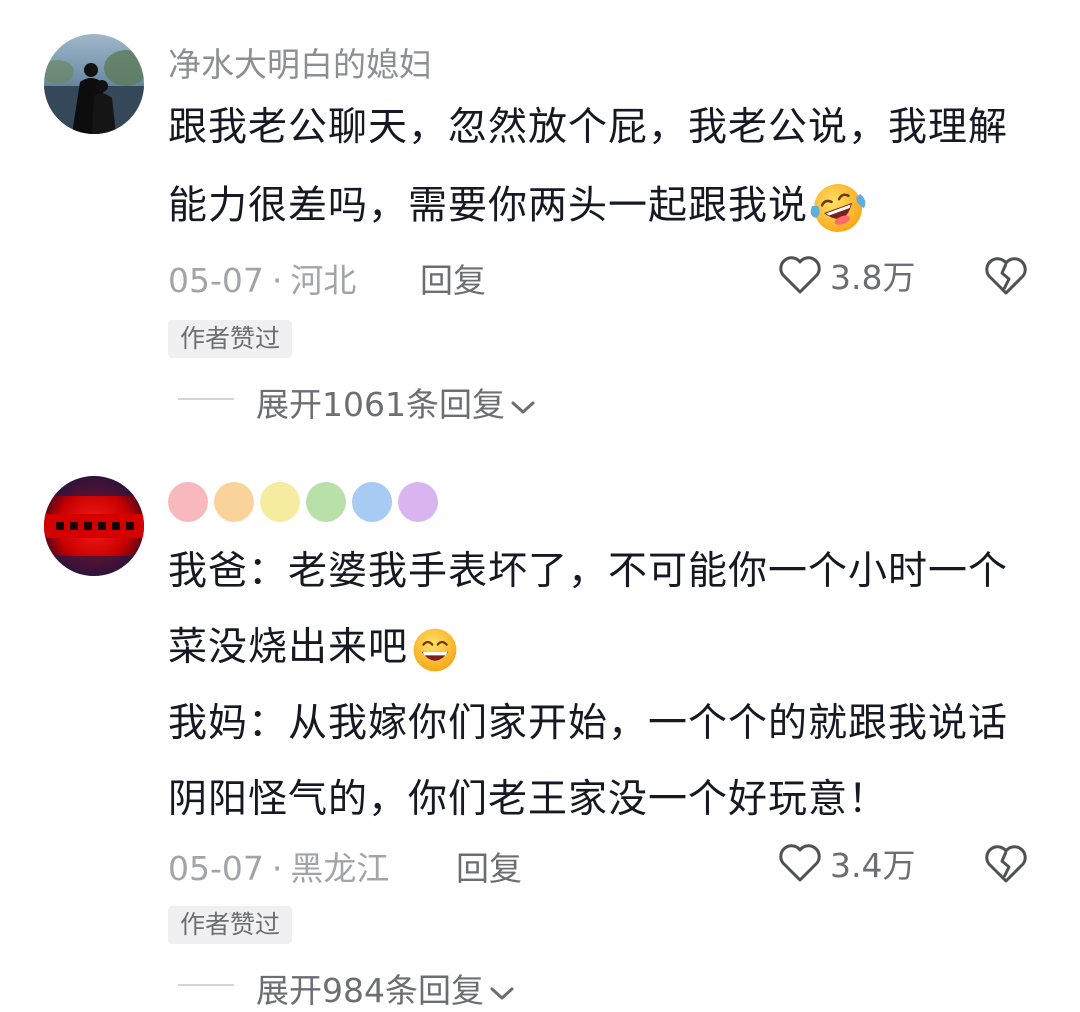 This screenshot has height=1012, width=1080. I want to click on expand-replies-button: 展开1061条回复, so click(396, 402).